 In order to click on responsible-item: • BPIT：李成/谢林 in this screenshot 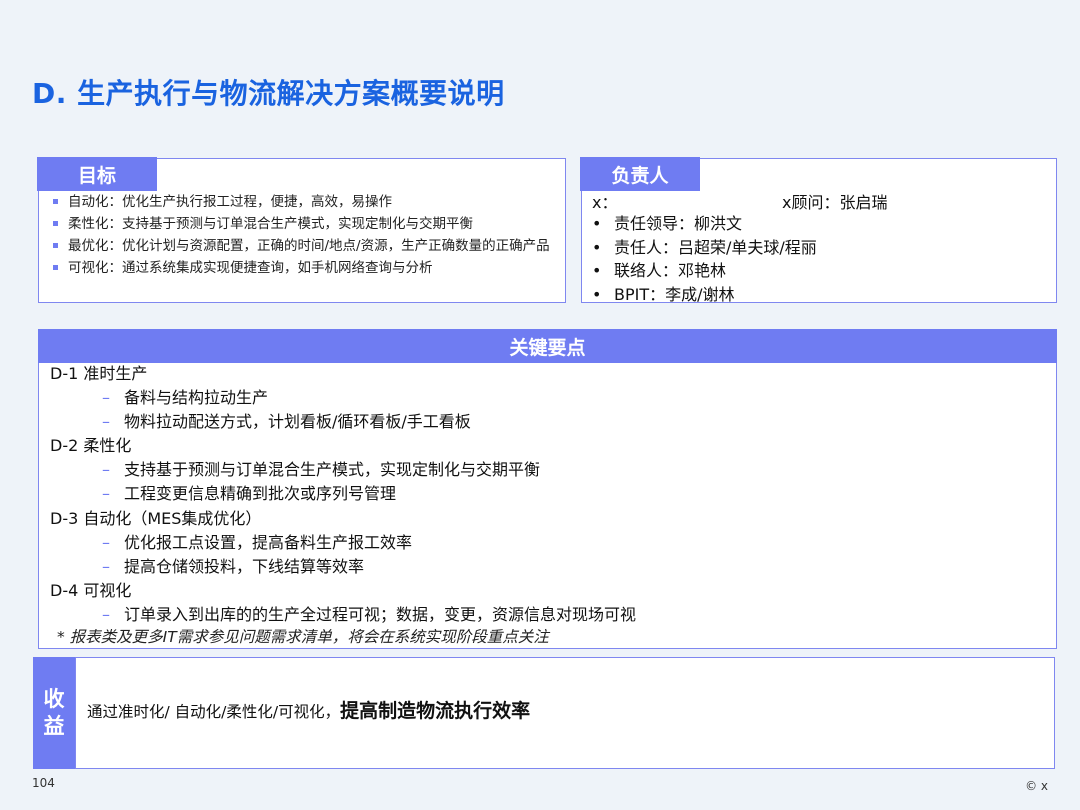, I will do `click(704, 295)`.